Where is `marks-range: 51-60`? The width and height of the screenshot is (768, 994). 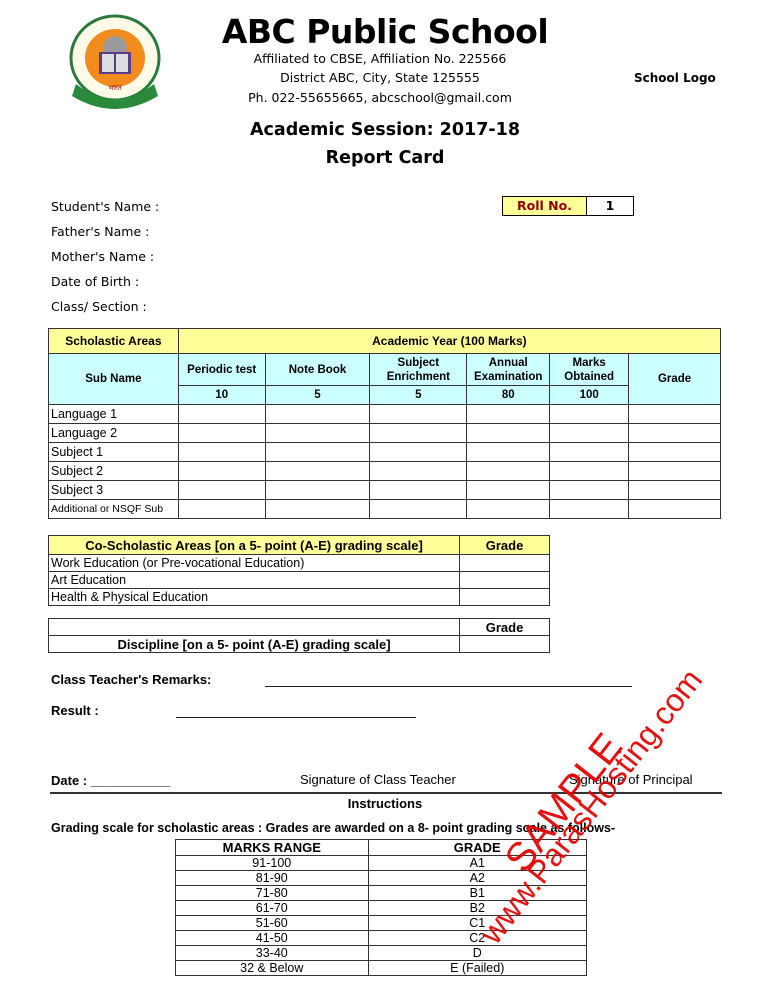
marks-range: 51-60 is located at coordinates (272, 923).